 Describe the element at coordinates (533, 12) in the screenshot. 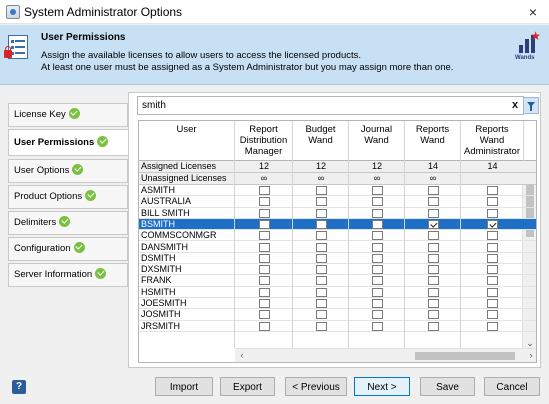

I see `close-button: ×` at that location.